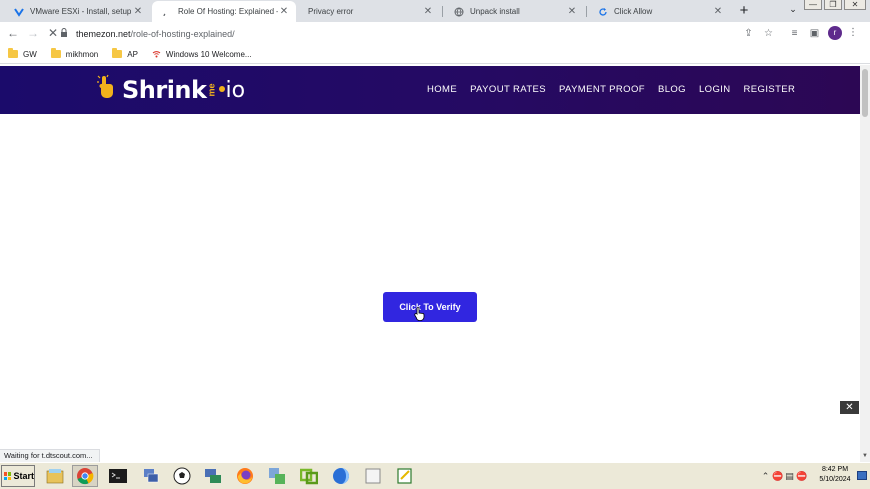 The width and height of the screenshot is (870, 489). I want to click on hand-cursor-icon, so click(419, 315).